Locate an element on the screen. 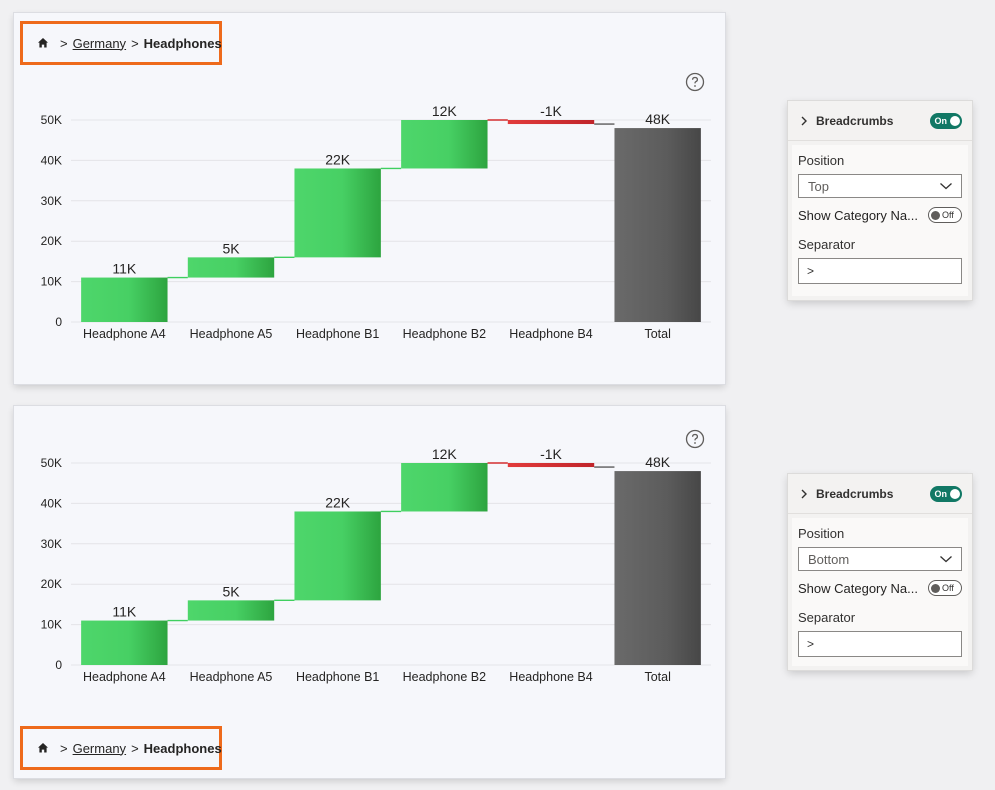 The width and height of the screenshot is (995, 790). toggle-label: On is located at coordinates (941, 493).